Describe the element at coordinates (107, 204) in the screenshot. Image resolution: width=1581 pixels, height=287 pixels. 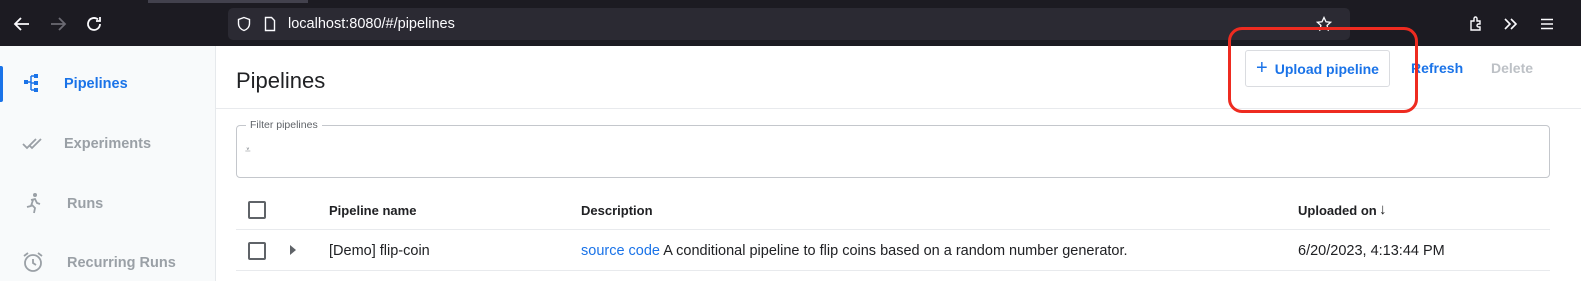
I see `sidebar-item-runs: Runs` at that location.